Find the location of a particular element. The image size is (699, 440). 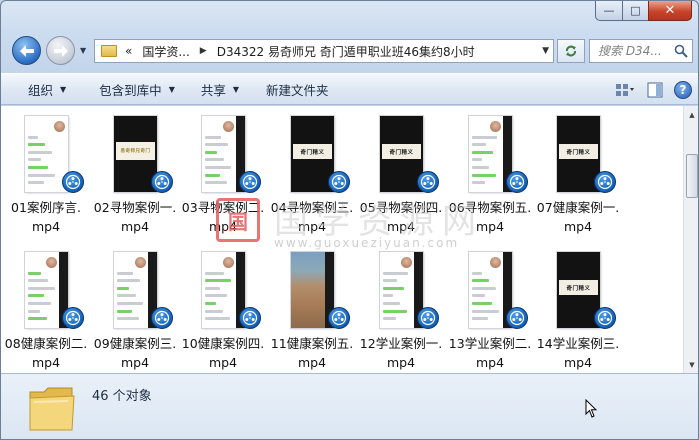

file-item: 奇门精义 14学业案例三. mp4 is located at coordinates (578, 307).